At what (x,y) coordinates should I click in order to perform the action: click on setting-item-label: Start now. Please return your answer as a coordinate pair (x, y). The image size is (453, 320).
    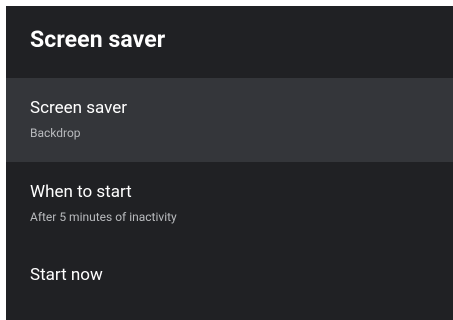
    Looking at the image, I should click on (66, 275).